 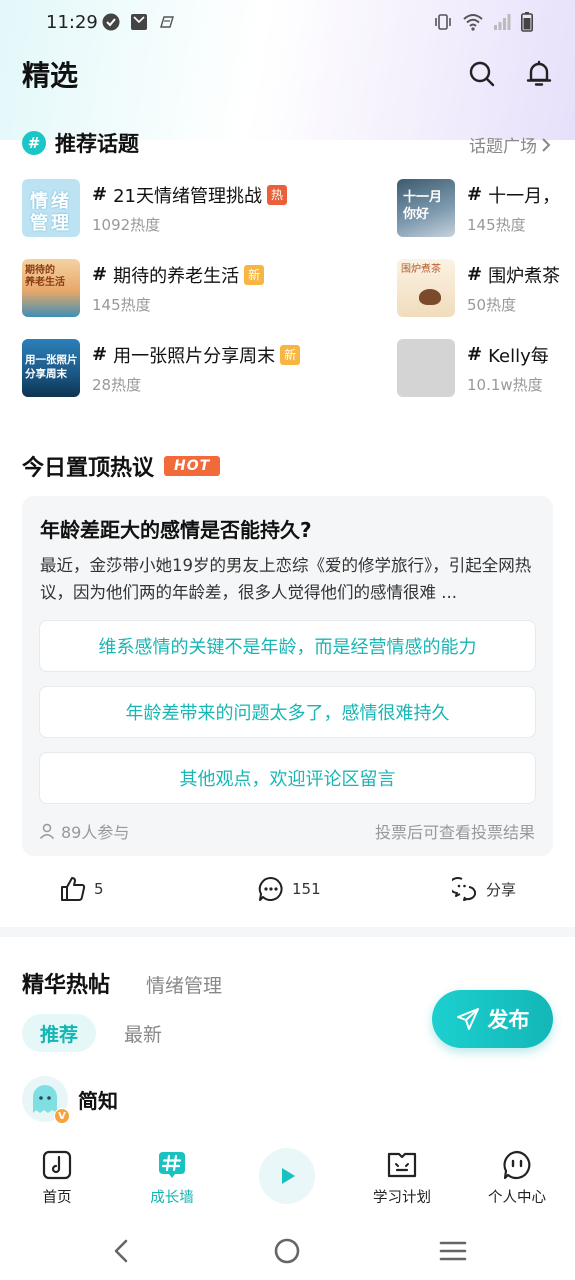 I want to click on hash-icon: #, so click(x=34, y=143).